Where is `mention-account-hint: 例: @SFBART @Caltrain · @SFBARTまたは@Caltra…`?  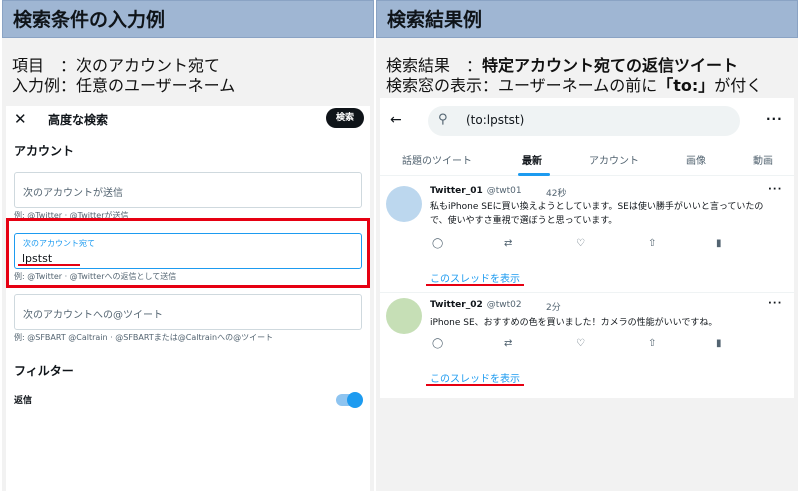 mention-account-hint: 例: @SFBART @Caltrain · @SFBARTまたは@Caltra… is located at coordinates (144, 337).